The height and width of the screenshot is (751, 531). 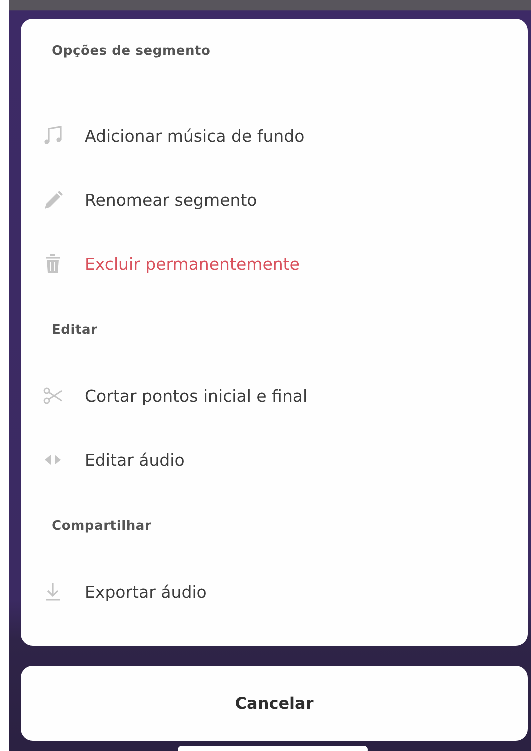 What do you see at coordinates (75, 331) in the screenshot?
I see `section-header: Editar` at bounding box center [75, 331].